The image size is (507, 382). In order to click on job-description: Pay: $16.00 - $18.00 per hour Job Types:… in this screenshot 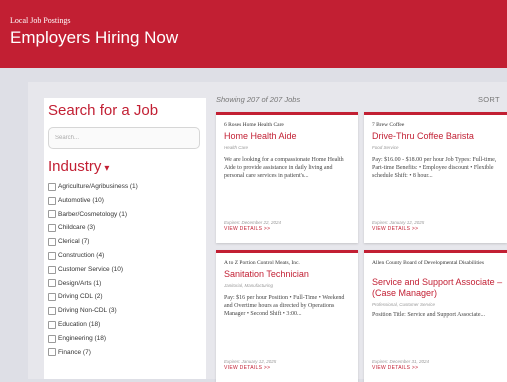, I will do `click(434, 168)`.